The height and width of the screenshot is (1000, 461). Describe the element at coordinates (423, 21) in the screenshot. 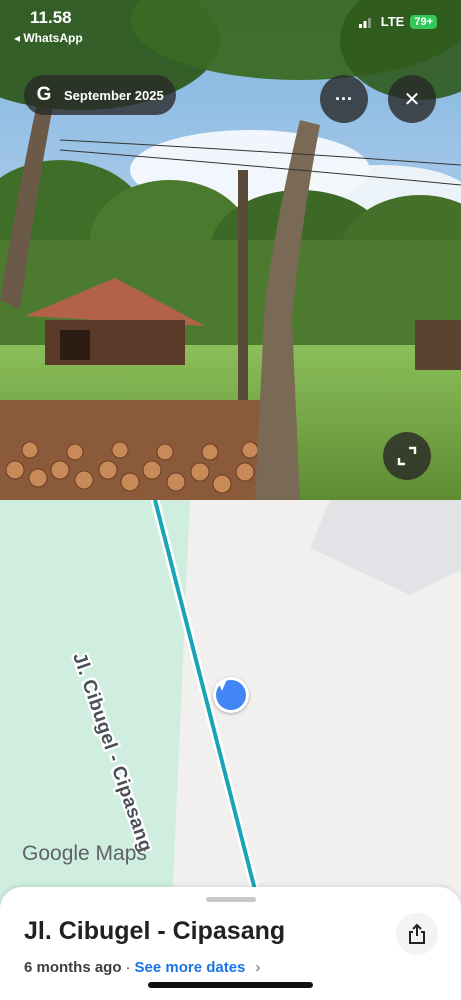

I see `battery-indicator: 79+` at that location.